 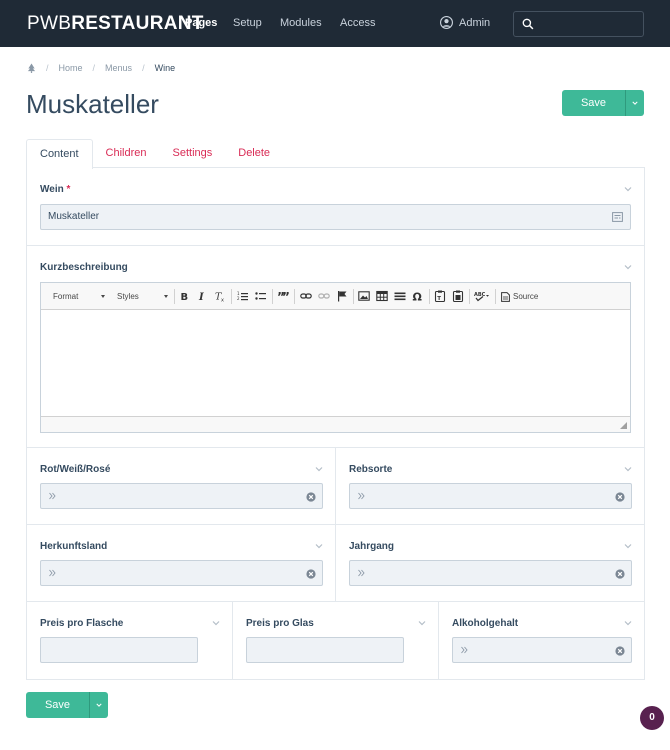 I want to click on tab-content: Content, so click(x=59, y=154).